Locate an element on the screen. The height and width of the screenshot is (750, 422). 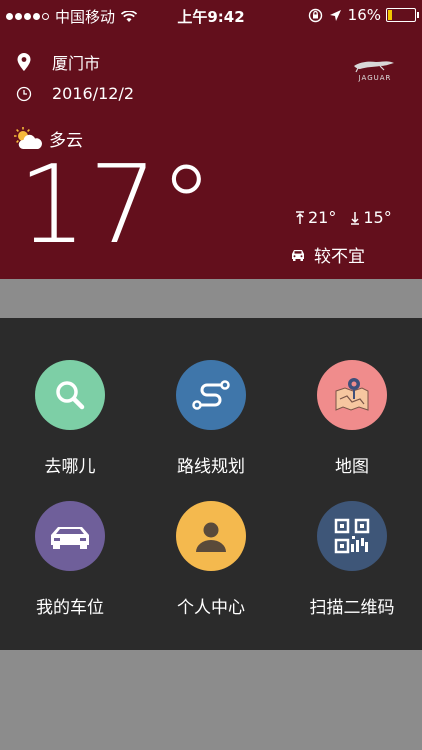
menu-item-scan-qr: 扫描二维码 is located at coordinates (352, 559).